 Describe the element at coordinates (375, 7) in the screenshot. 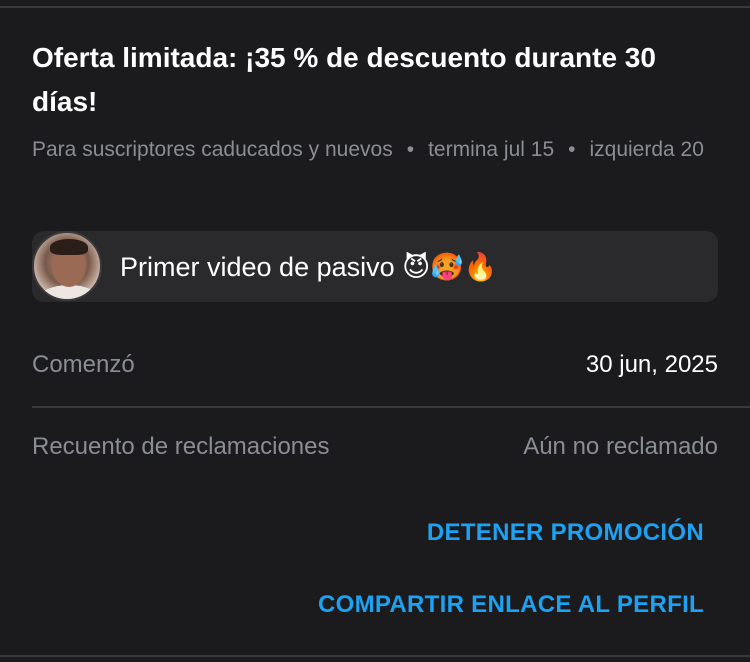

I see `top-divider` at that location.